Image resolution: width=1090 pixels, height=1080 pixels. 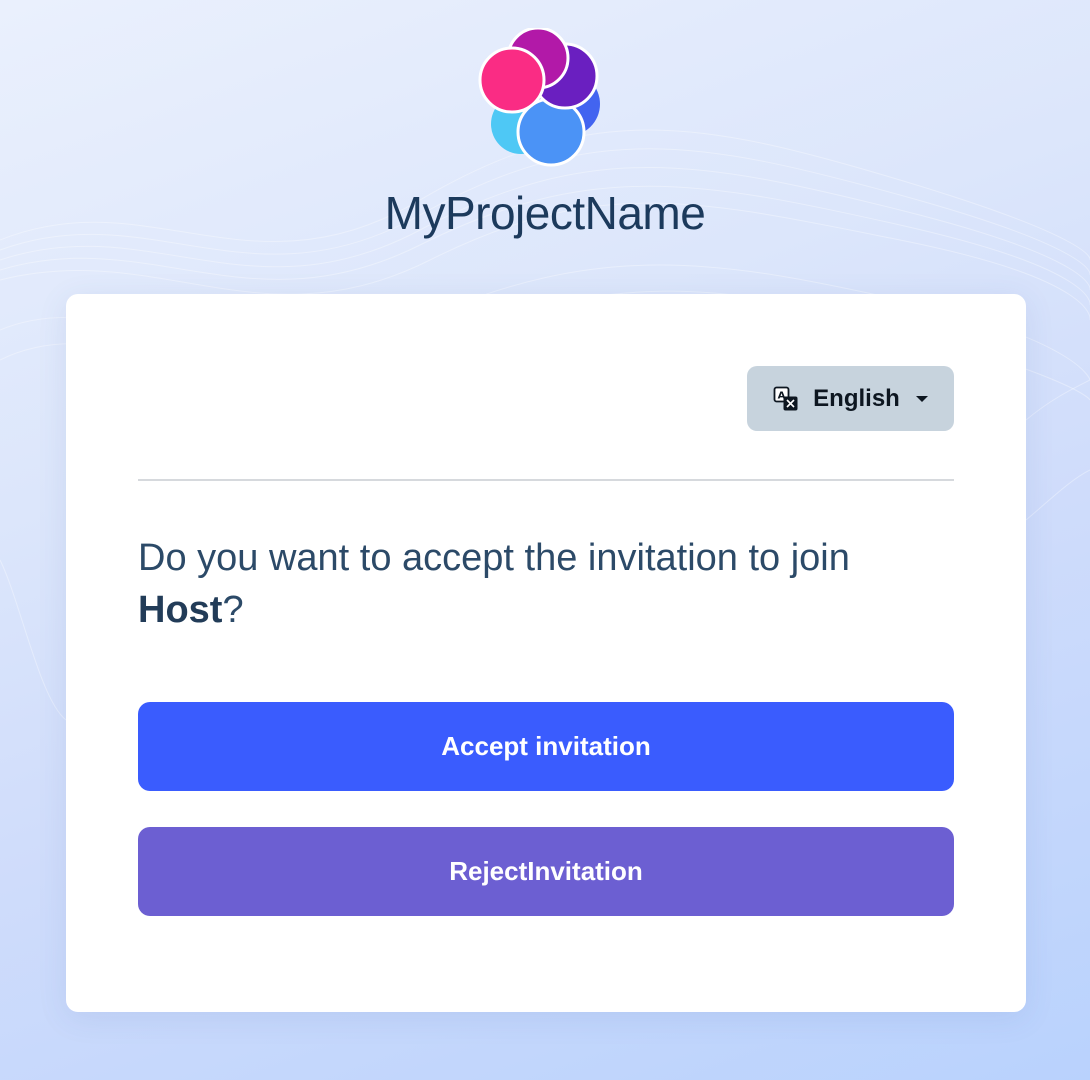 What do you see at coordinates (546, 480) in the screenshot?
I see `divider` at bounding box center [546, 480].